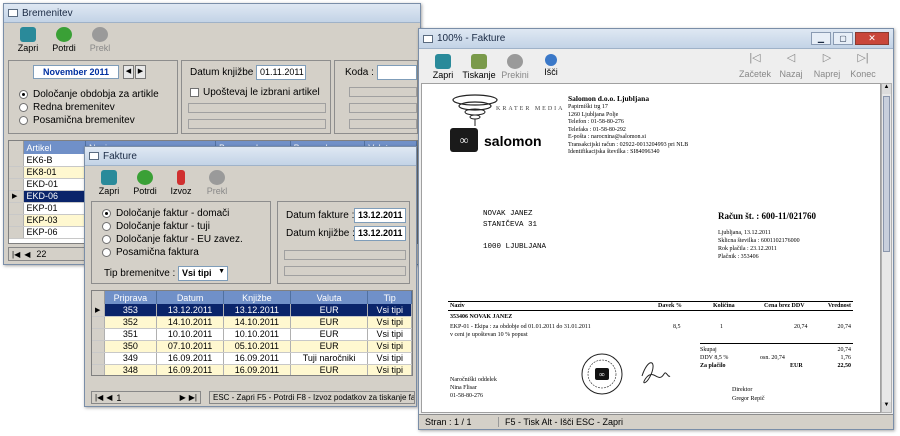  Describe the element at coordinates (203, 273) in the screenshot. I see `tip-select: Vsi tipi ▼` at that location.